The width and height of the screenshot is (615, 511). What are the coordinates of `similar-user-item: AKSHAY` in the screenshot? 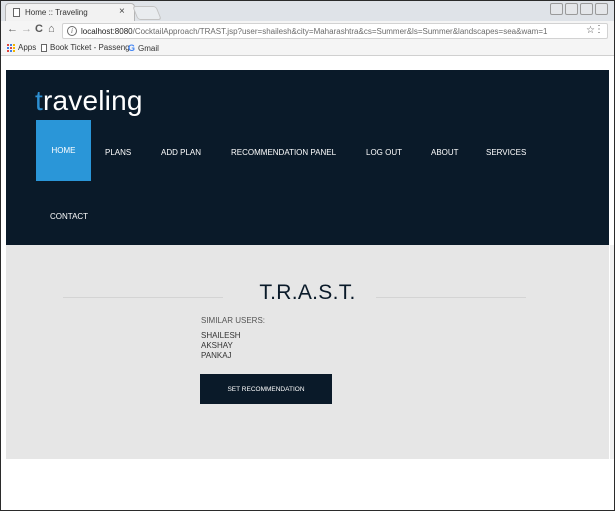 It's located at (217, 345).